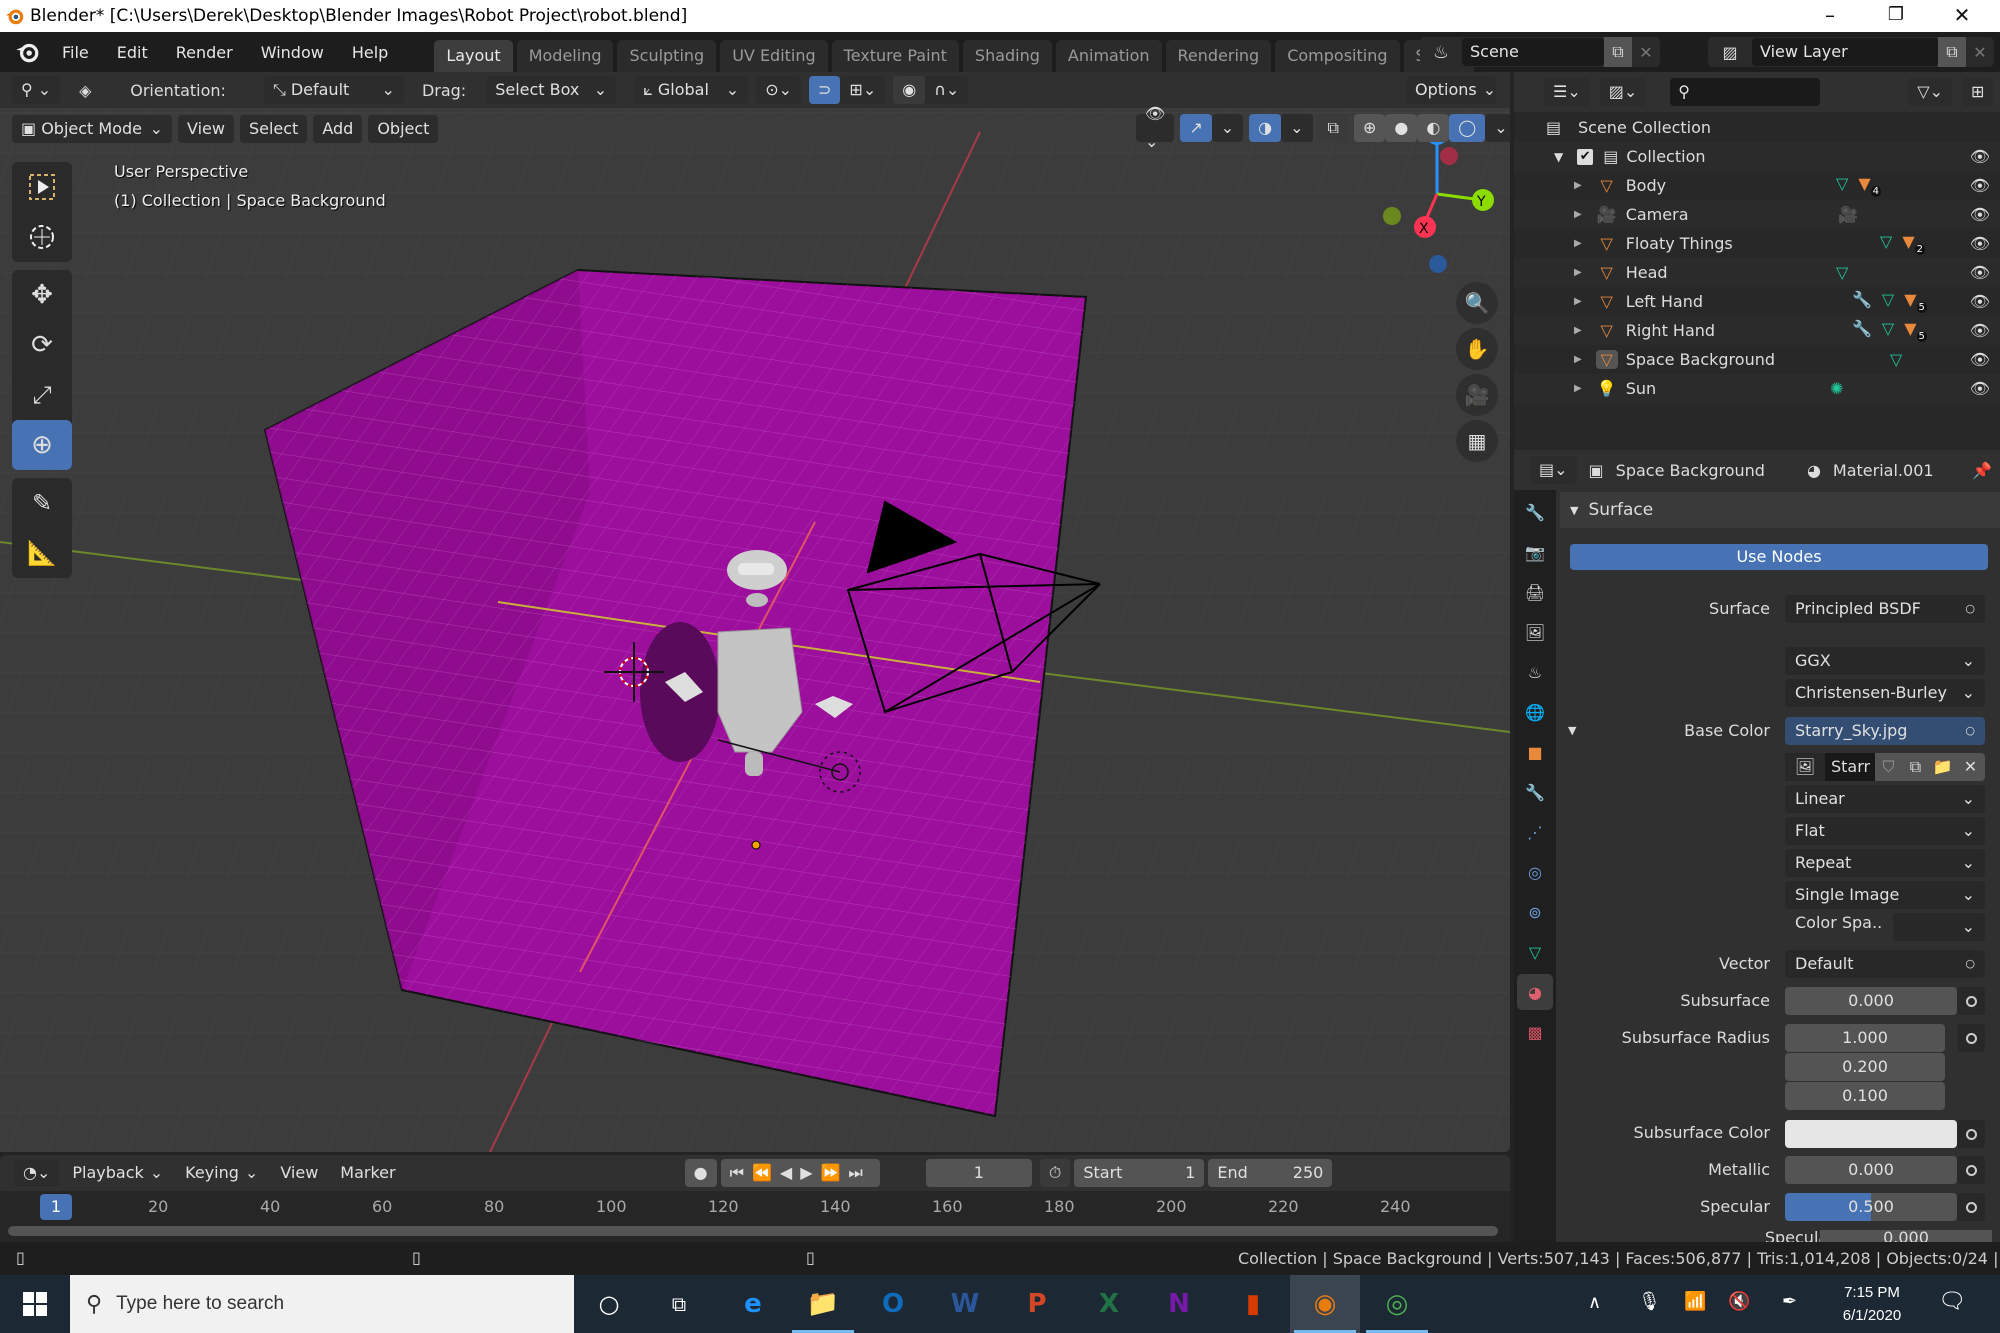  I want to click on minimize-button: –, so click(1830, 16).